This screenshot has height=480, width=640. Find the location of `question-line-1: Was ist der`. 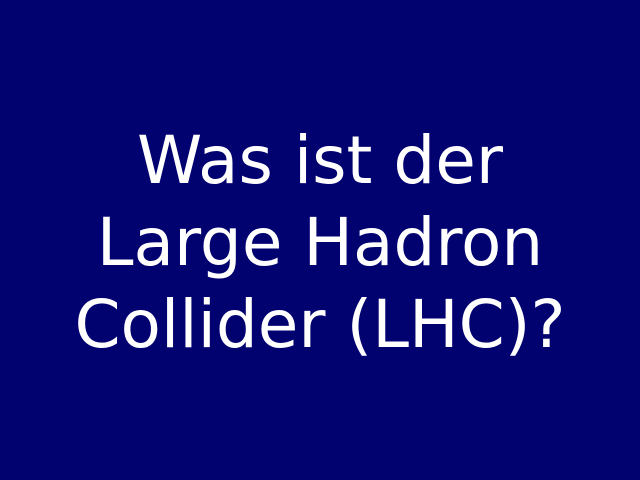

question-line-1: Was ist der is located at coordinates (320, 160).